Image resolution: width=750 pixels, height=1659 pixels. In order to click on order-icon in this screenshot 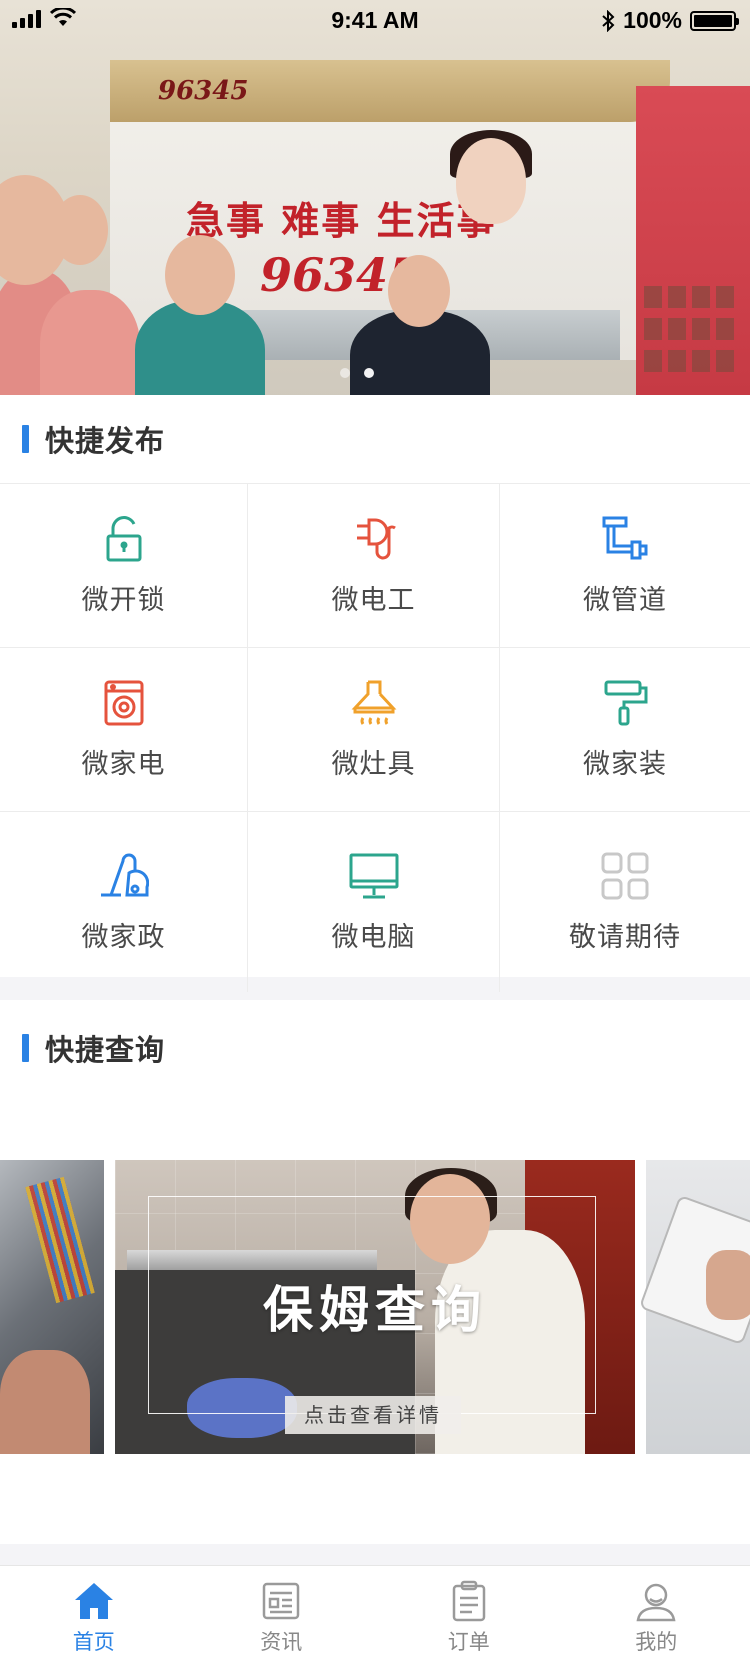, I will do `click(468, 1601)`.